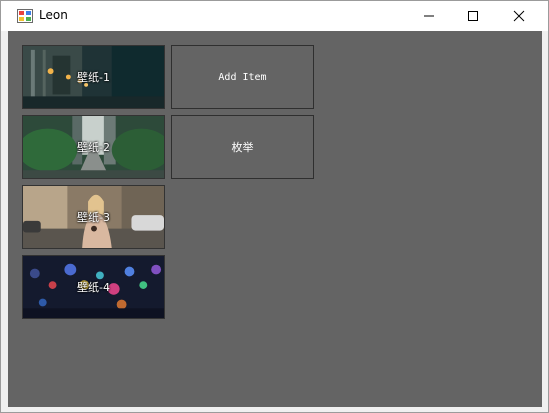  I want to click on minimize-button, so click(429, 16).